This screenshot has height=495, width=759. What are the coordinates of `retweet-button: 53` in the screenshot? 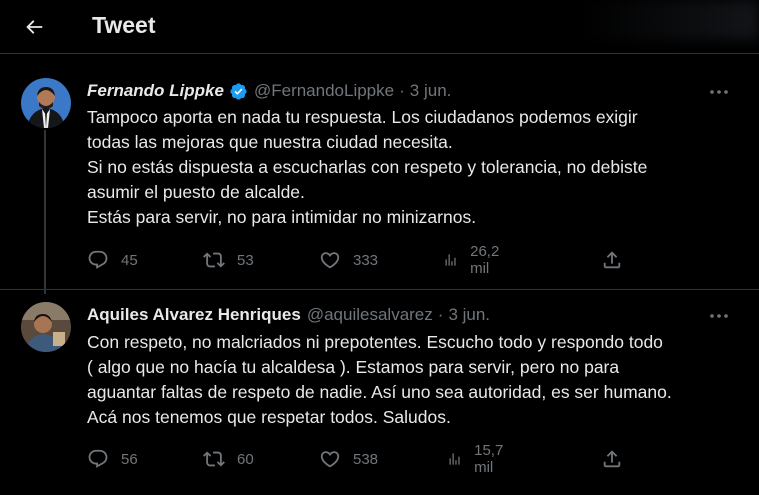 It's located at (228, 260).